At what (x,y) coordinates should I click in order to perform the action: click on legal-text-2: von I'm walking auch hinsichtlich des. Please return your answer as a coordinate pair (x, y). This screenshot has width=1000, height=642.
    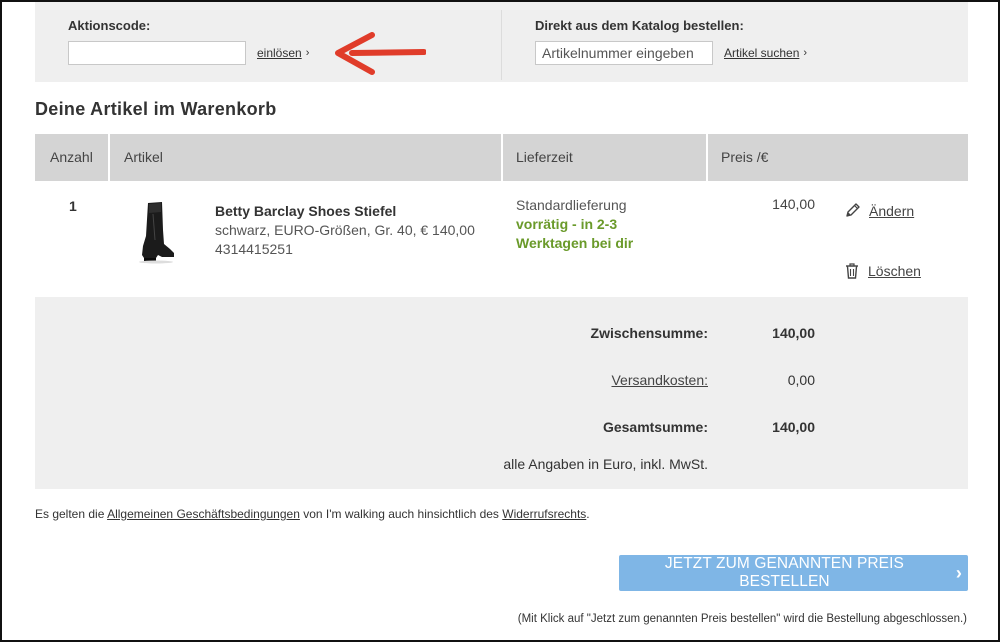
    Looking at the image, I should click on (401, 514).